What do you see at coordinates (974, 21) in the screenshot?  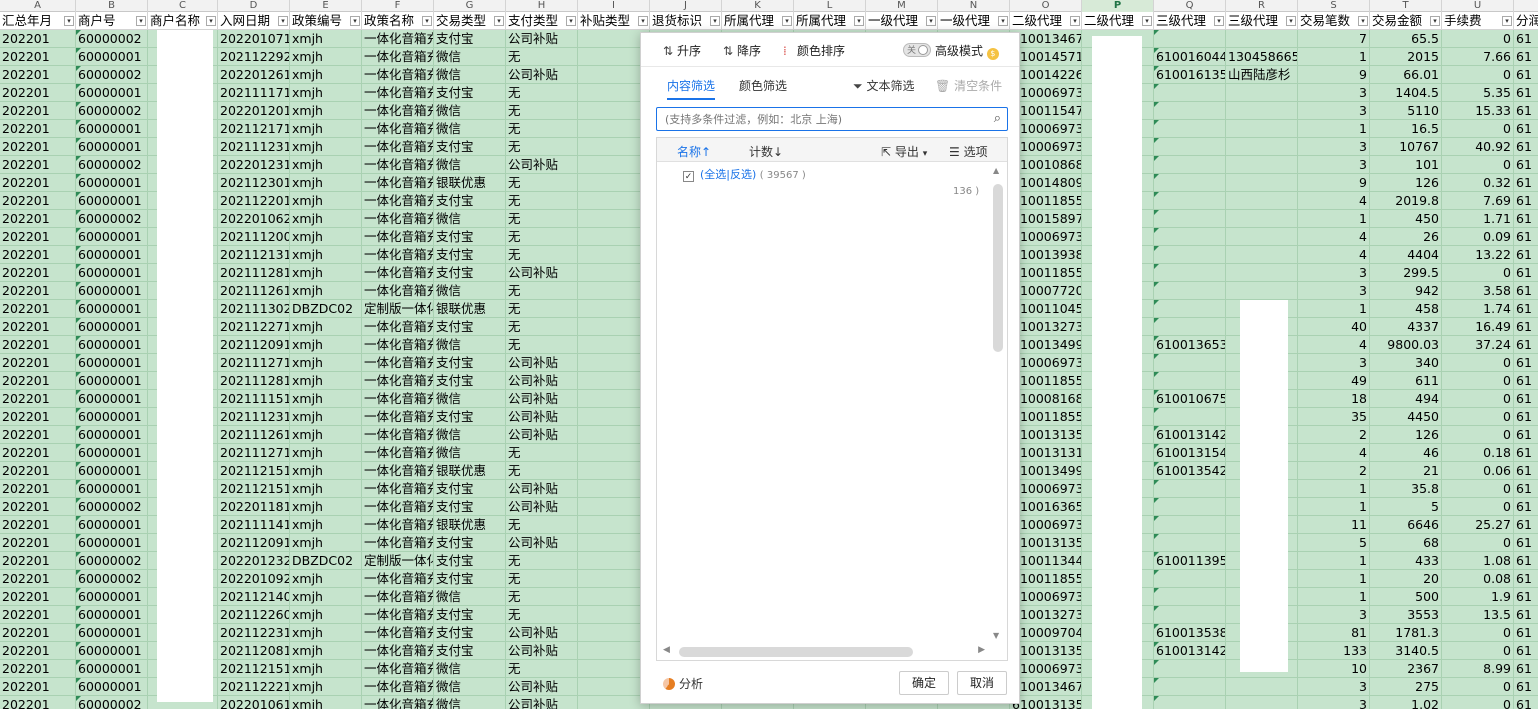 I see `column-header-cell: 一级代理 ▾` at bounding box center [974, 21].